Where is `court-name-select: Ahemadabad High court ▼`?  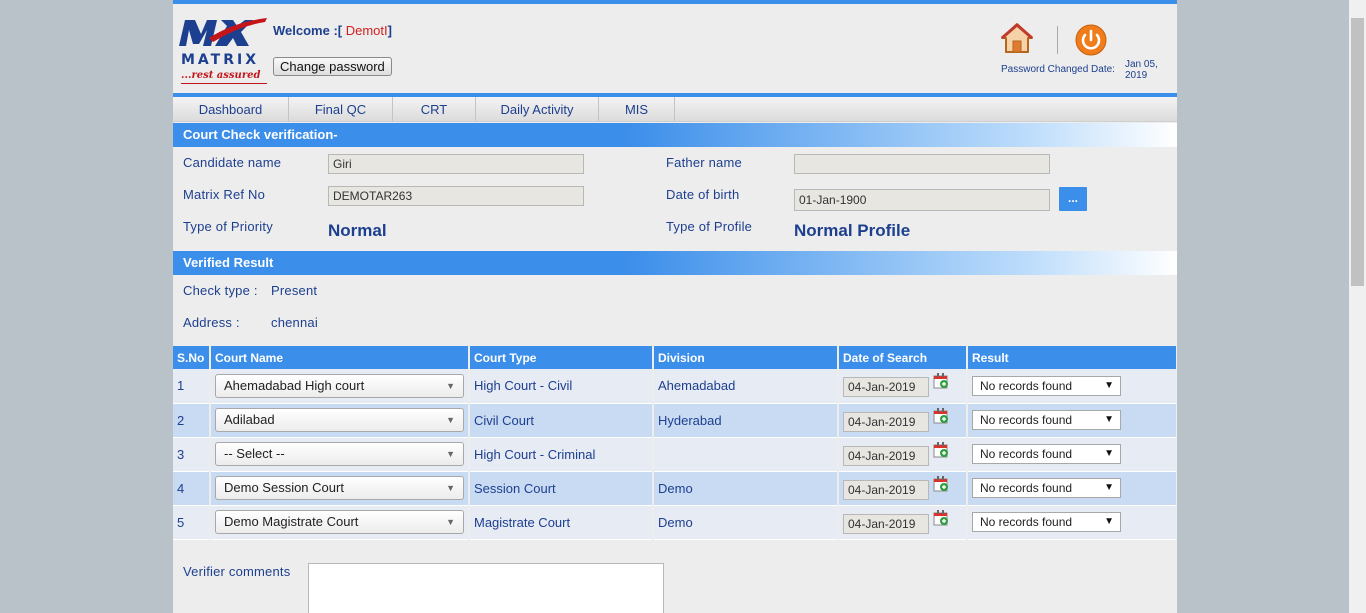 court-name-select: Ahemadabad High court ▼ is located at coordinates (339, 385).